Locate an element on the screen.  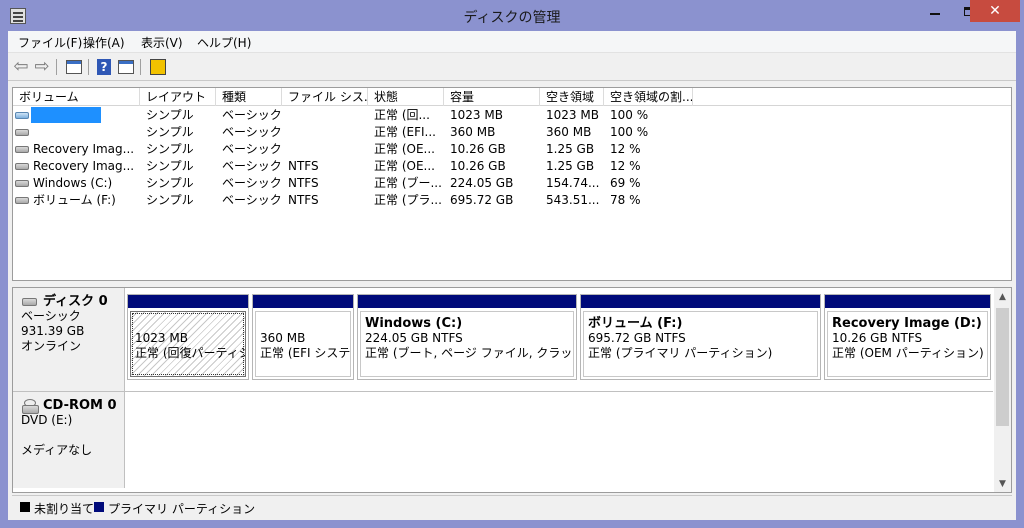
partition-body: 360 MB正常 (EFI システム is located at coordinates (303, 344).